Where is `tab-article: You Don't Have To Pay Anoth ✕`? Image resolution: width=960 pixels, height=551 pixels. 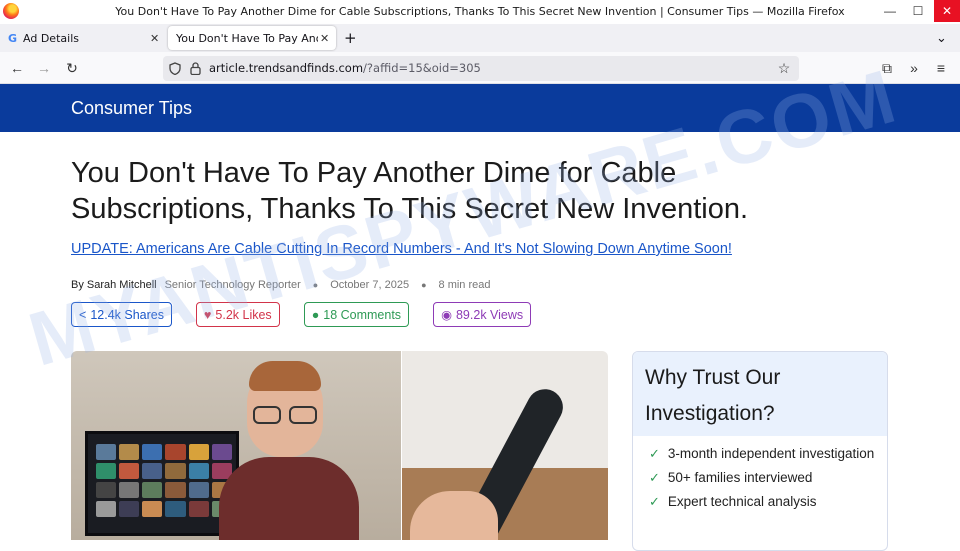
tab-article: You Don't Have To Pay Anoth ✕ is located at coordinates (252, 38).